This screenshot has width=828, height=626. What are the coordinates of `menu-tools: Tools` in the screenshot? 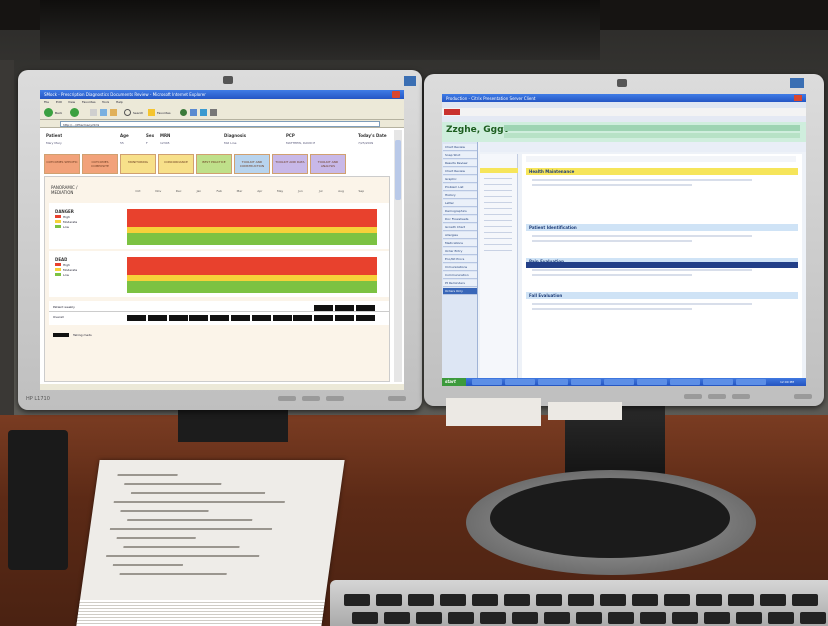 It's located at (105, 102).